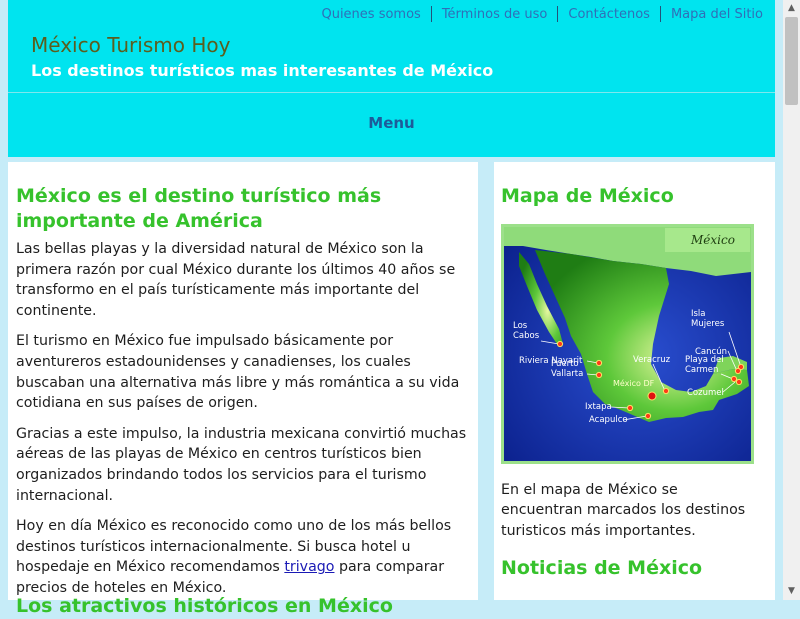  I want to click on city-label: México DF, so click(634, 383).